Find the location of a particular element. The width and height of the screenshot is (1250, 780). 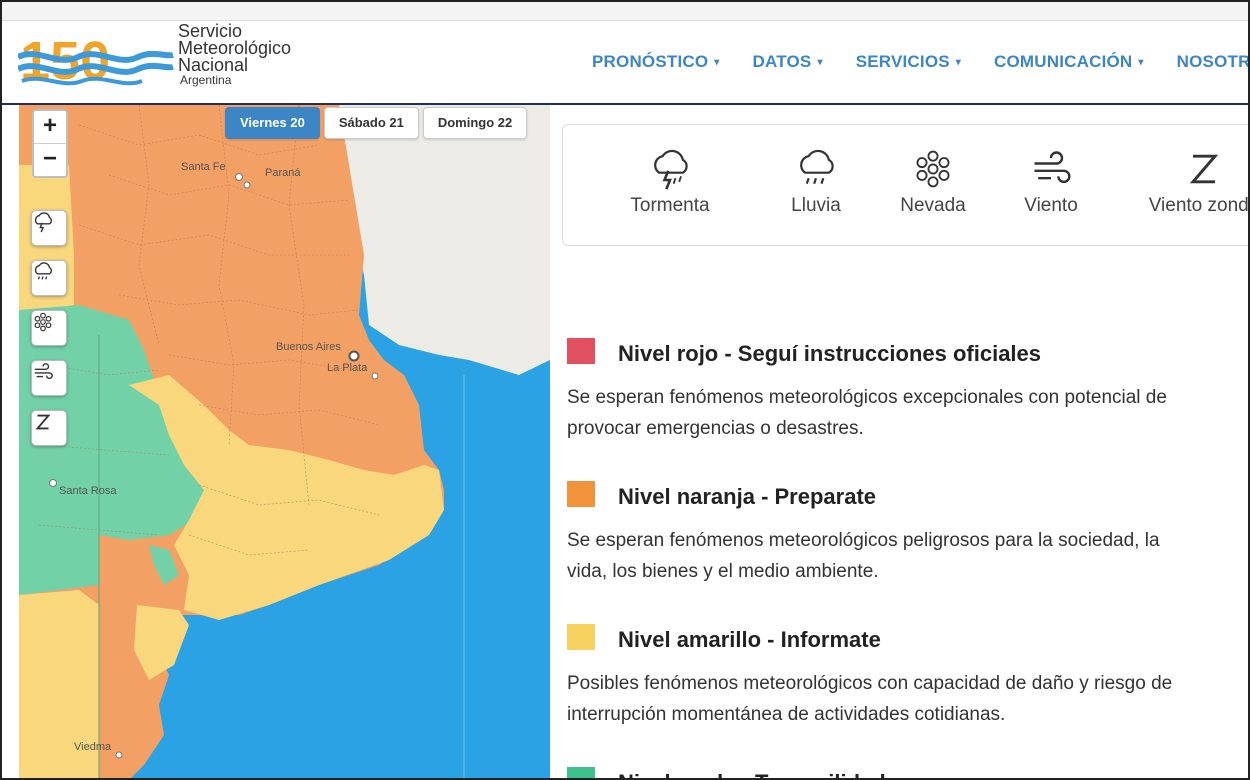

map-storm-button is located at coordinates (49, 228).